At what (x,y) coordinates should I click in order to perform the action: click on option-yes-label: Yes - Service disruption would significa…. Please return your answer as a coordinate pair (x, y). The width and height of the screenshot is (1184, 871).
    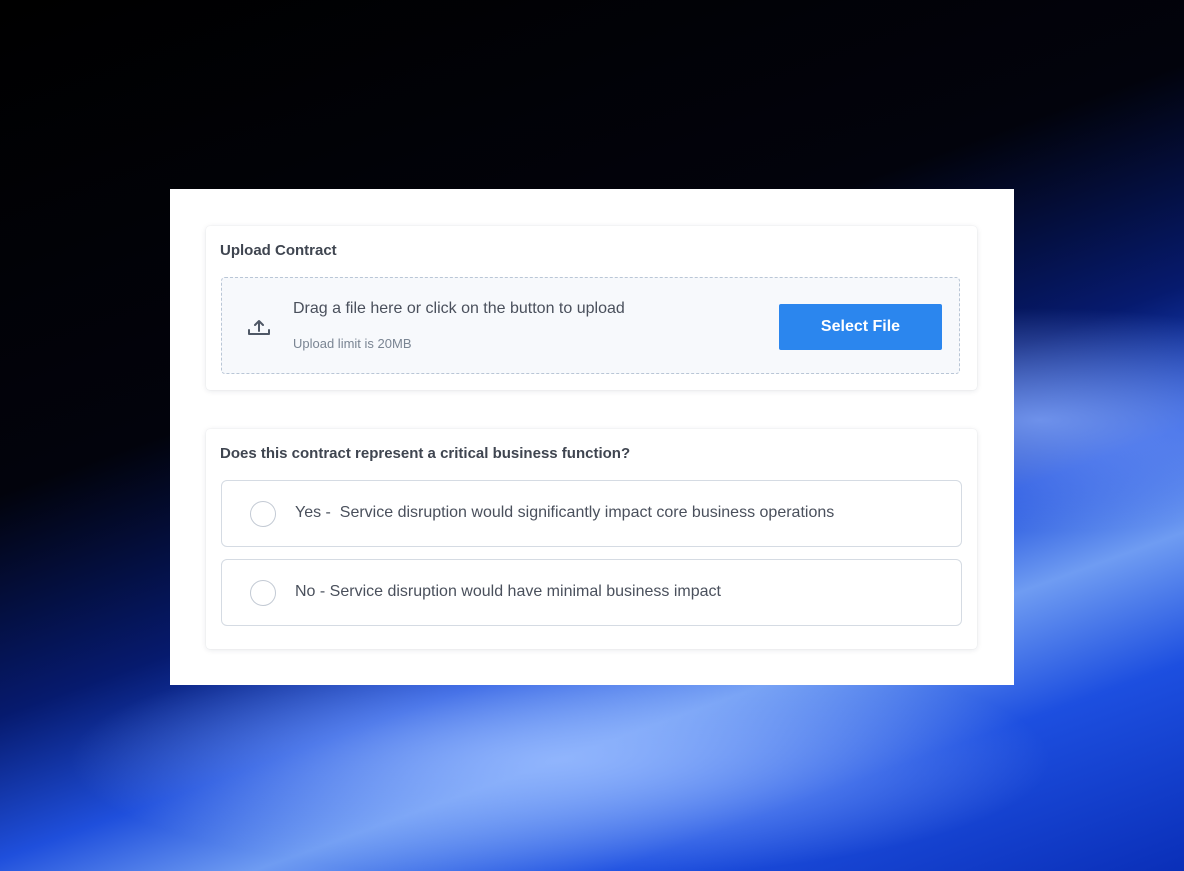
    Looking at the image, I should click on (565, 512).